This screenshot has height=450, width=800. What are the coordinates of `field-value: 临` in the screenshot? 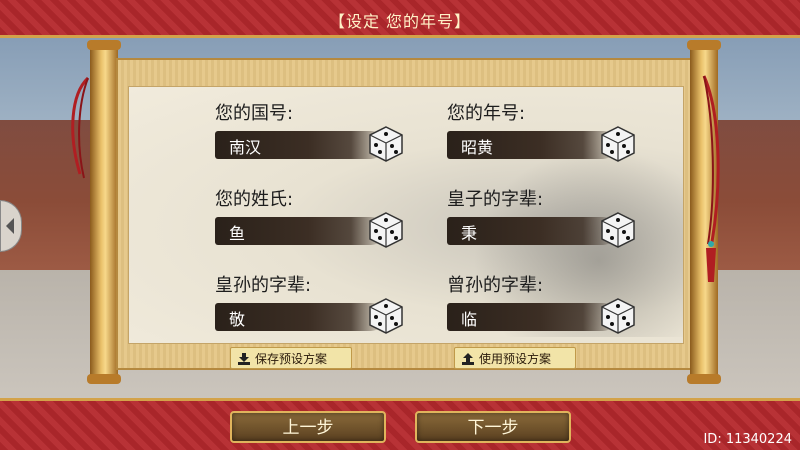 It's located at (469, 319).